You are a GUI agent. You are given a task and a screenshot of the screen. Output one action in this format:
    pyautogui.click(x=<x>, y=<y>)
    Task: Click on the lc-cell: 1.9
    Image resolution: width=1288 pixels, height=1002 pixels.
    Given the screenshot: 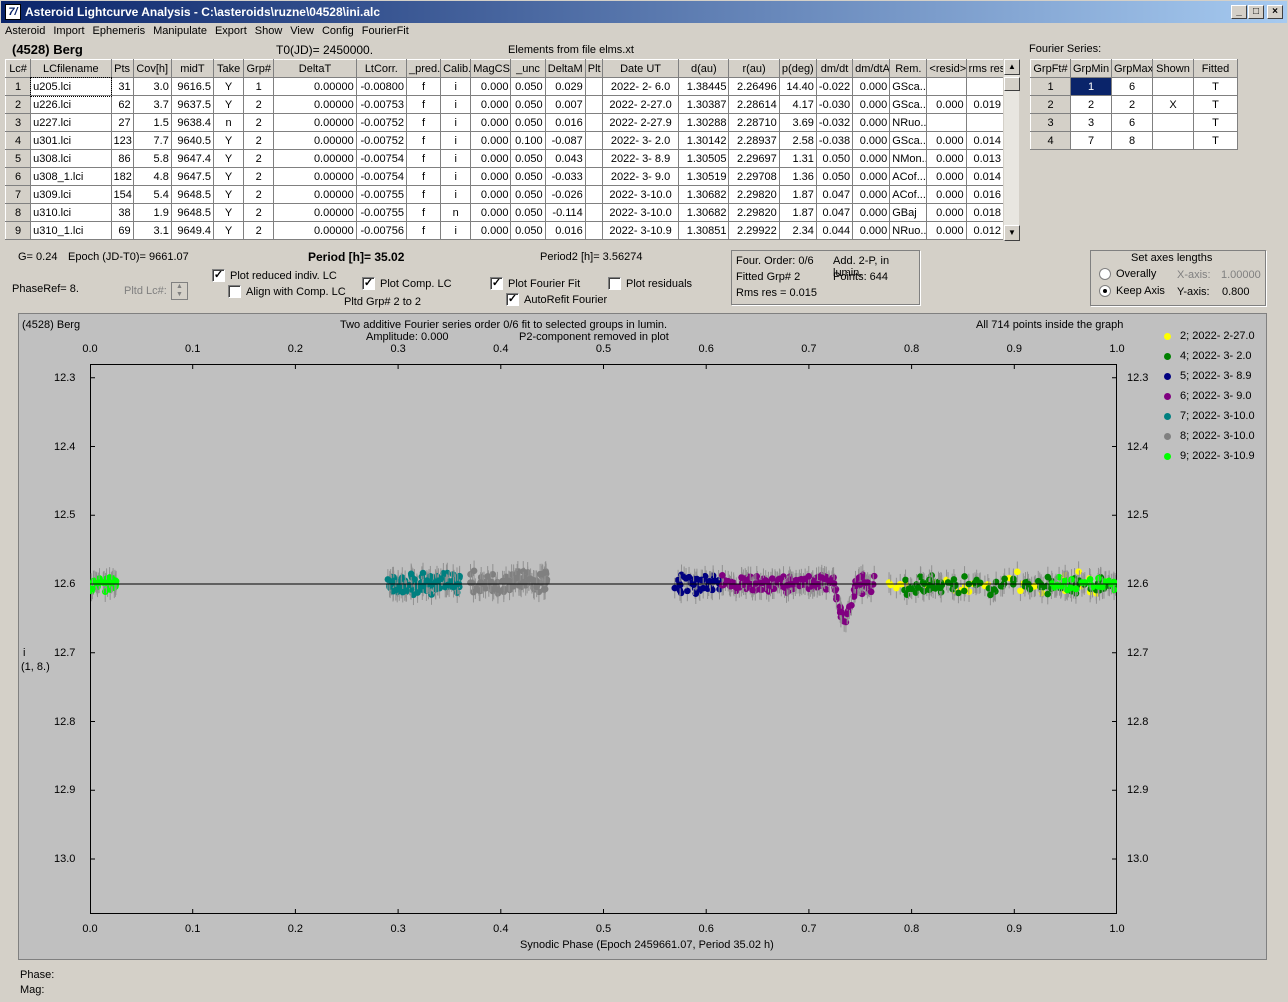 What is the action you would take?
    pyautogui.click(x=152, y=212)
    